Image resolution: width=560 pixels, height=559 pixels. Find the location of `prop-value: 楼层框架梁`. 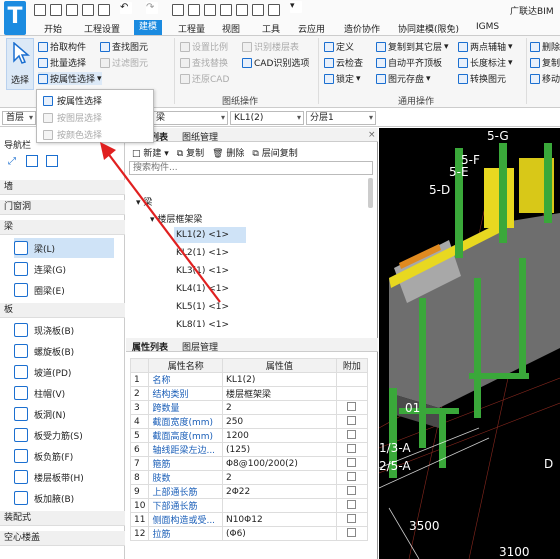

prop-value: 楼层框架梁 is located at coordinates (279, 393).